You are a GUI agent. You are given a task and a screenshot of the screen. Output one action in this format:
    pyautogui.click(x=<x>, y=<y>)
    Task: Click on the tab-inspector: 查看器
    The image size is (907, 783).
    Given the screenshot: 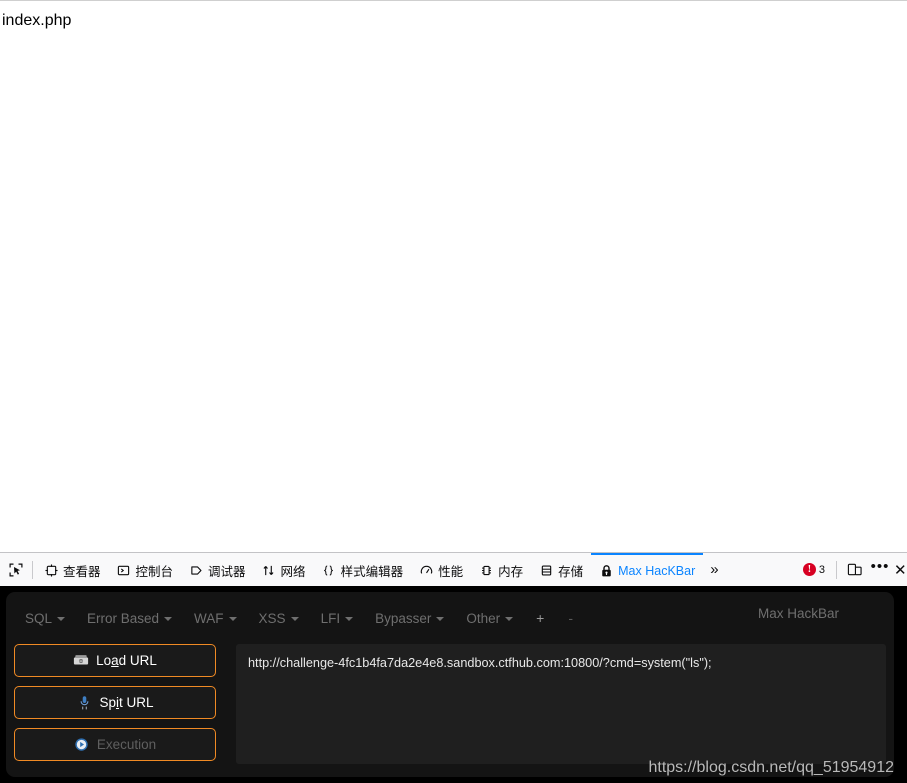 What is the action you would take?
    pyautogui.click(x=72, y=569)
    